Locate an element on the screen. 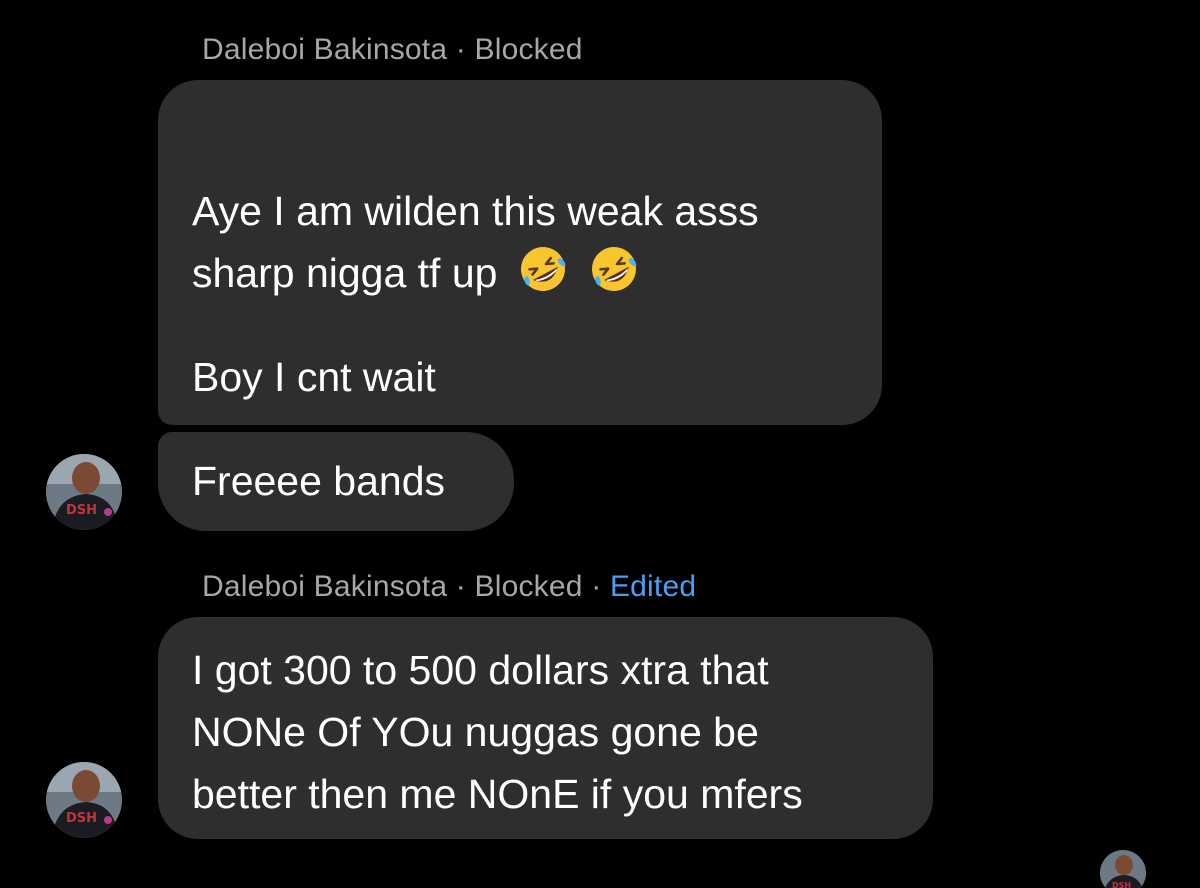 The width and height of the screenshot is (1200, 888). message-text-line: better then me NOnE if you mfers is located at coordinates (497, 794).